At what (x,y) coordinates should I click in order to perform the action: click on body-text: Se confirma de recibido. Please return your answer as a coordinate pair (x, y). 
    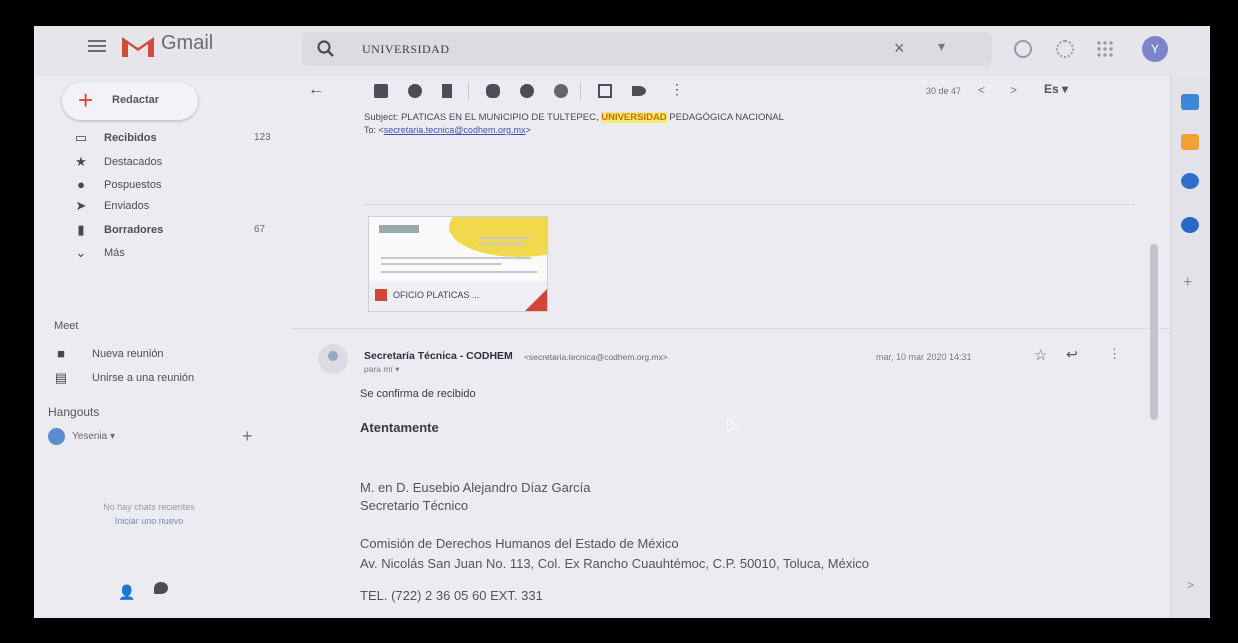
    Looking at the image, I should click on (418, 394).